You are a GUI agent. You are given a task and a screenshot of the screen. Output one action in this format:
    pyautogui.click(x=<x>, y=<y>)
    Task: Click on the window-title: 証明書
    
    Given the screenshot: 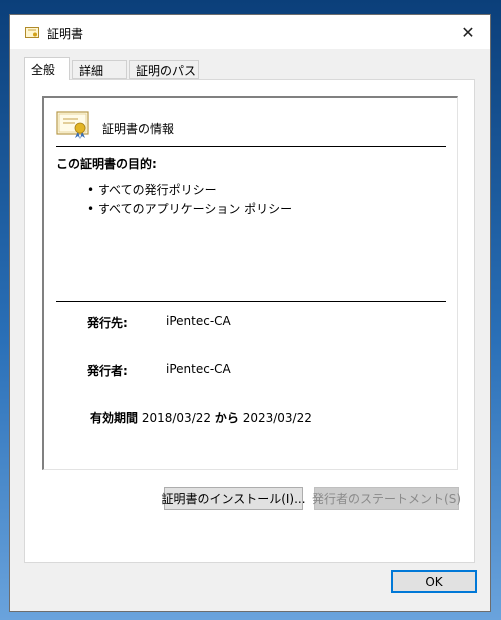 What is the action you would take?
    pyautogui.click(x=65, y=34)
    